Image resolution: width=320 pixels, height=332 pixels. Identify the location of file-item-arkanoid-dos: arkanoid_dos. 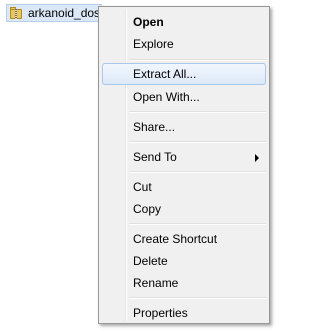
(54, 13).